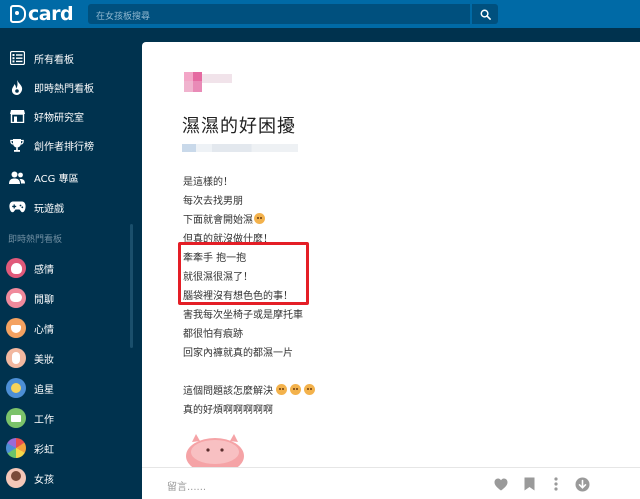  I want to click on board-label: 工作, so click(44, 420).